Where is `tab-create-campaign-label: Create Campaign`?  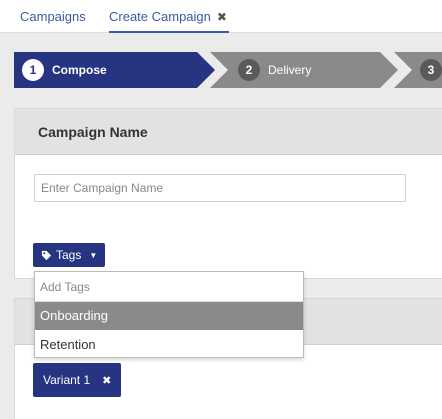
tab-create-campaign-label: Create Campaign is located at coordinates (160, 16).